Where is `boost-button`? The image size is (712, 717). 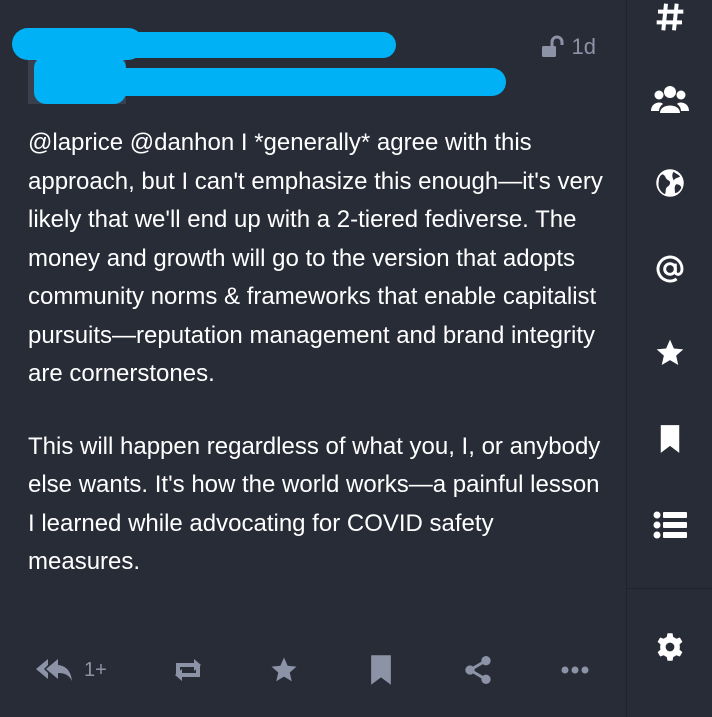 boost-button is located at coordinates (188, 670).